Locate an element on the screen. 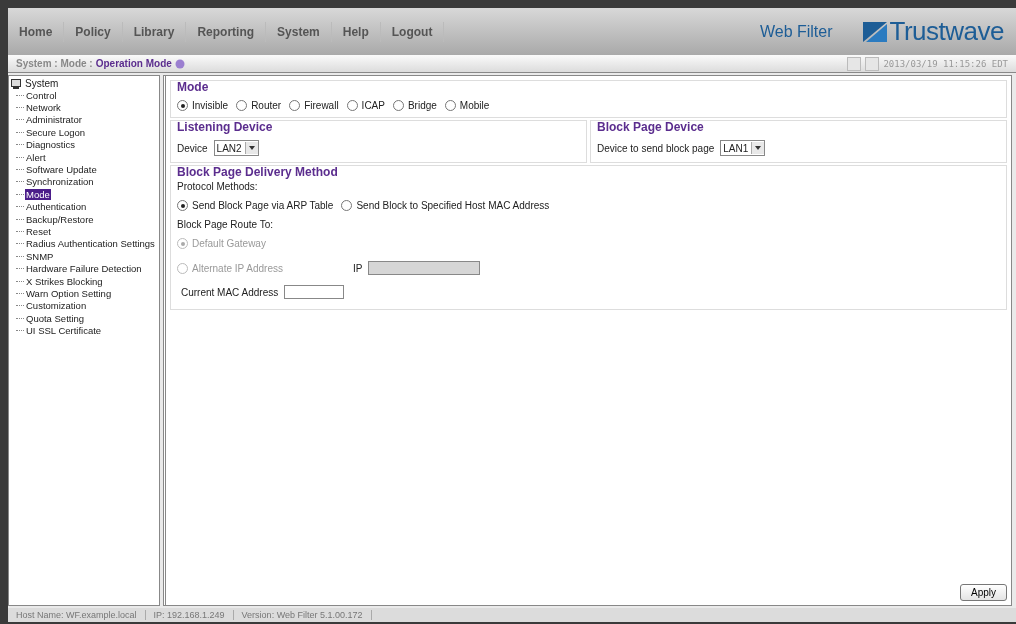 The height and width of the screenshot is (624, 1016). nav-link: Reporting is located at coordinates (226, 31).